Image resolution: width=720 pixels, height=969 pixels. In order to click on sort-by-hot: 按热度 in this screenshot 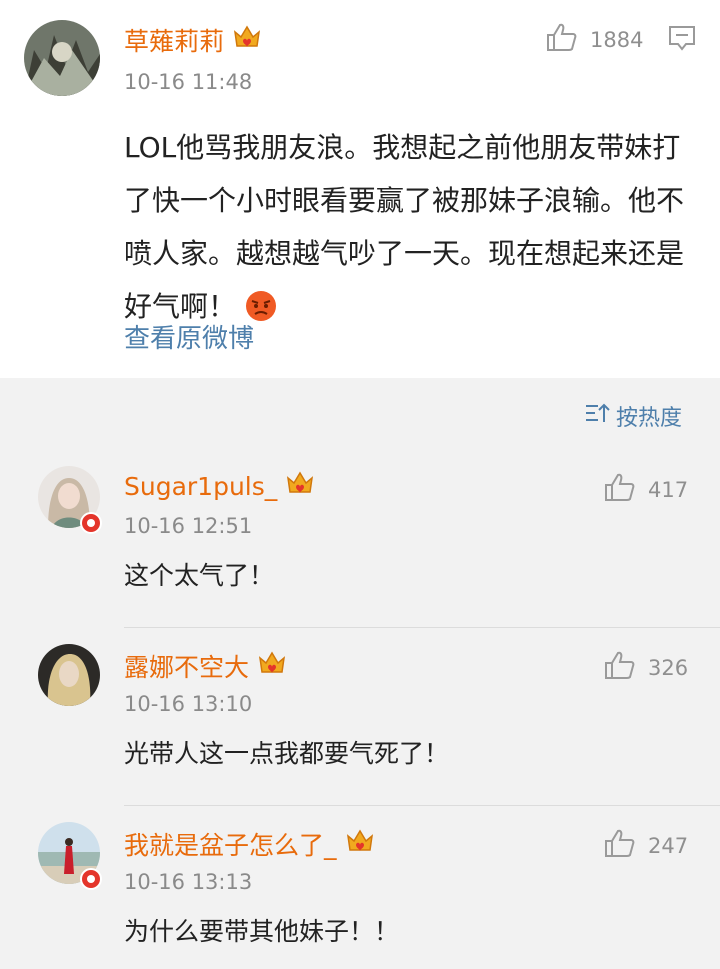, I will do `click(633, 416)`.